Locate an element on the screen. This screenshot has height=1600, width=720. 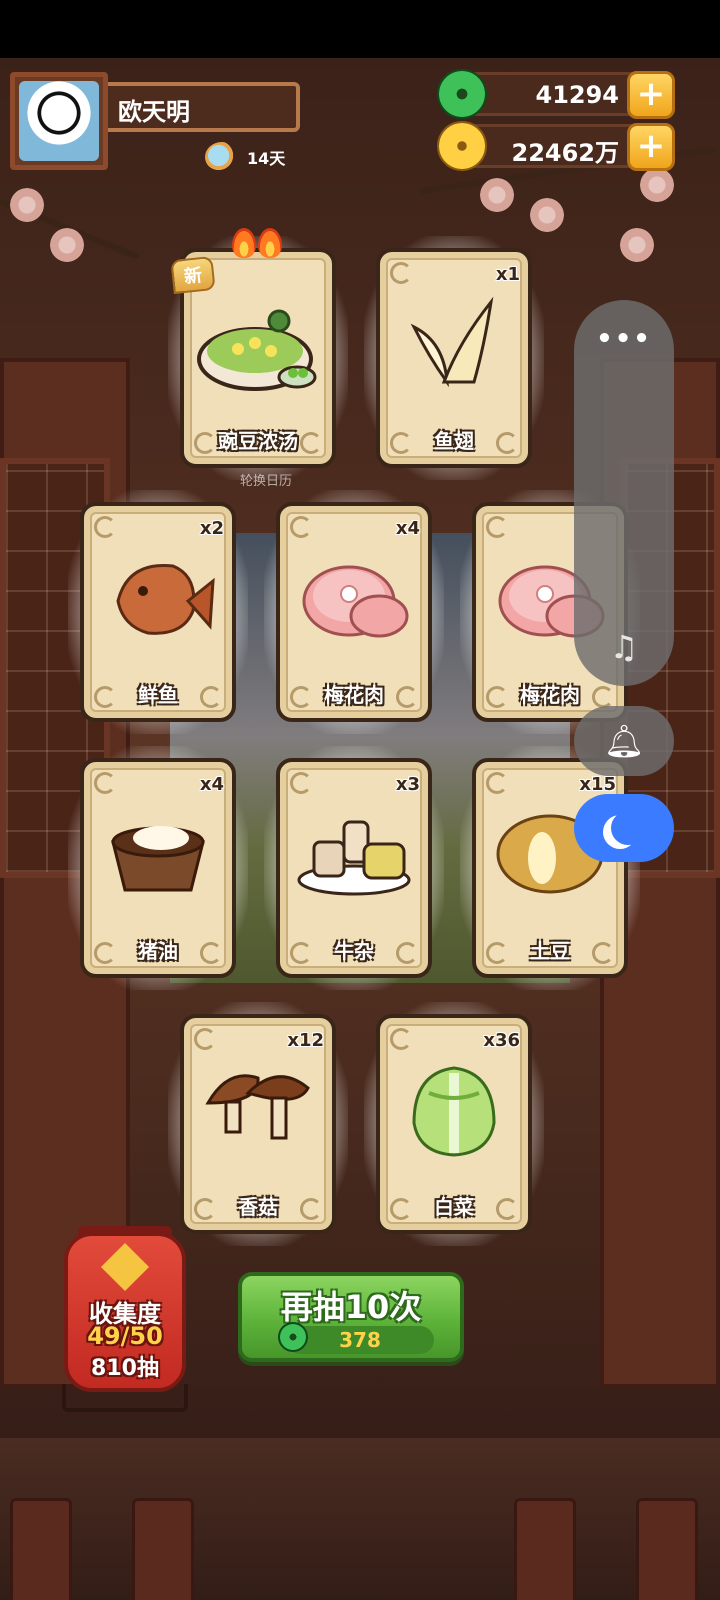
ingredient-card: x3 牛杂 is located at coordinates (354, 868).